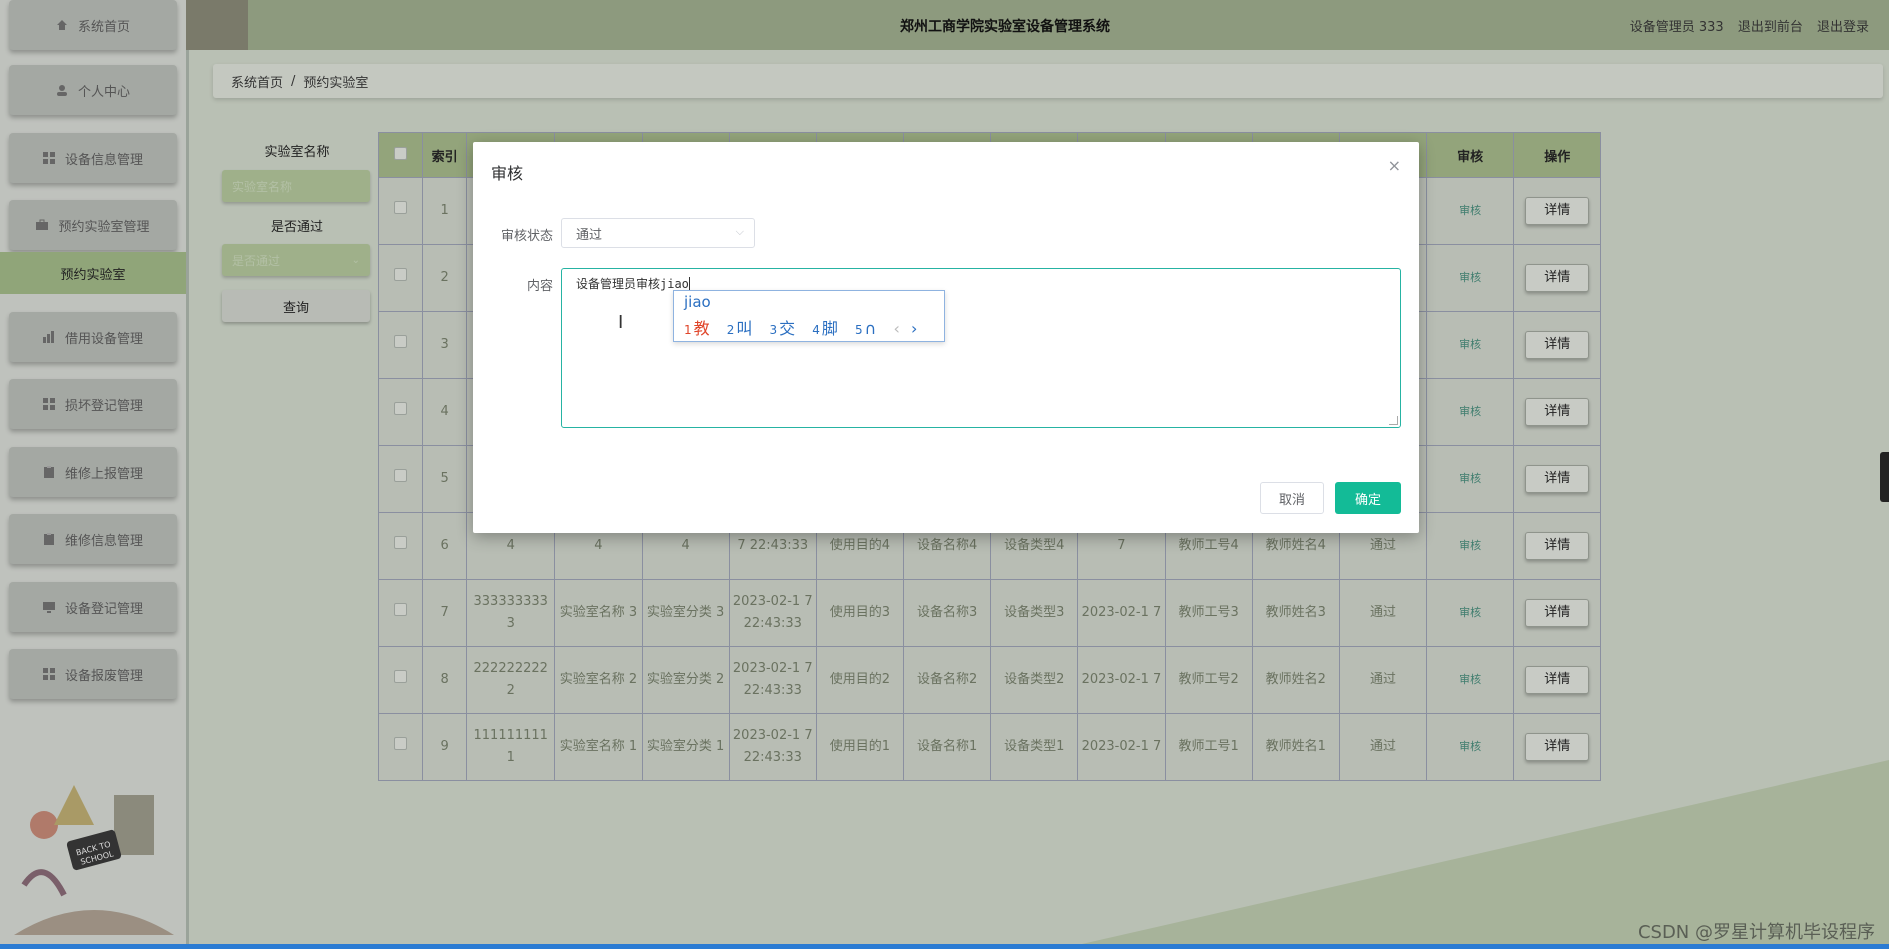 This screenshot has width=1889, height=949. I want to click on sidebar-item-damage: 损坏登记管理, so click(93, 404).